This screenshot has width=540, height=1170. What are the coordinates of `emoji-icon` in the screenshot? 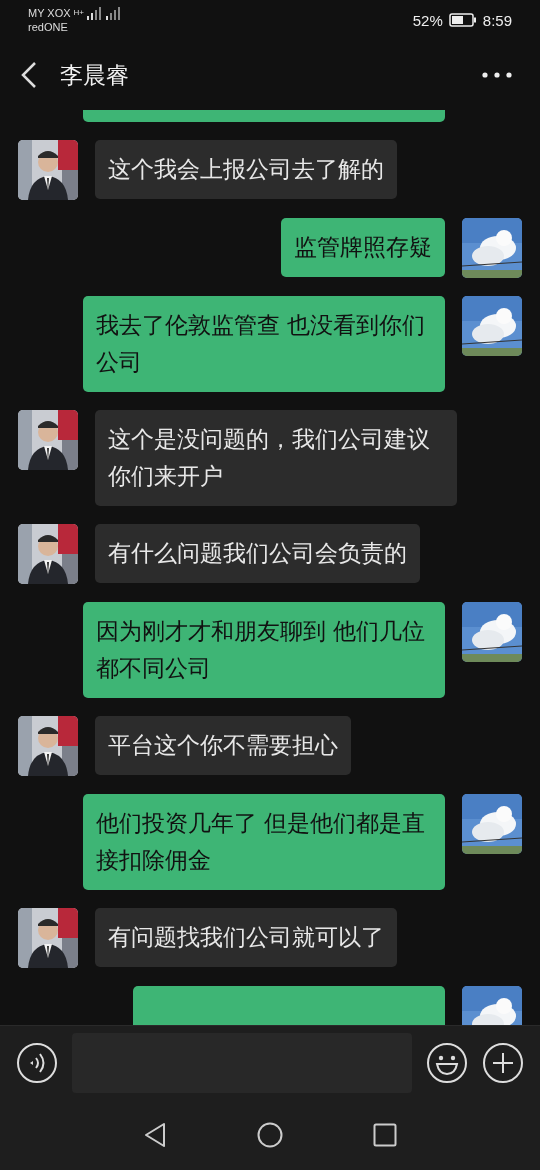 It's located at (447, 1063).